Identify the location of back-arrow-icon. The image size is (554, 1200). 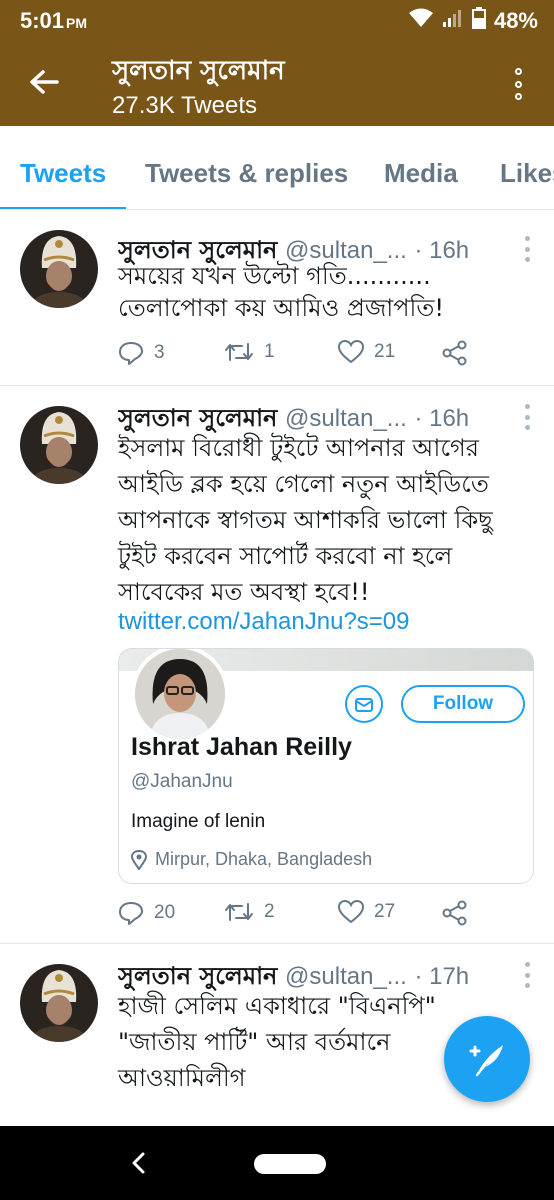
(44, 82).